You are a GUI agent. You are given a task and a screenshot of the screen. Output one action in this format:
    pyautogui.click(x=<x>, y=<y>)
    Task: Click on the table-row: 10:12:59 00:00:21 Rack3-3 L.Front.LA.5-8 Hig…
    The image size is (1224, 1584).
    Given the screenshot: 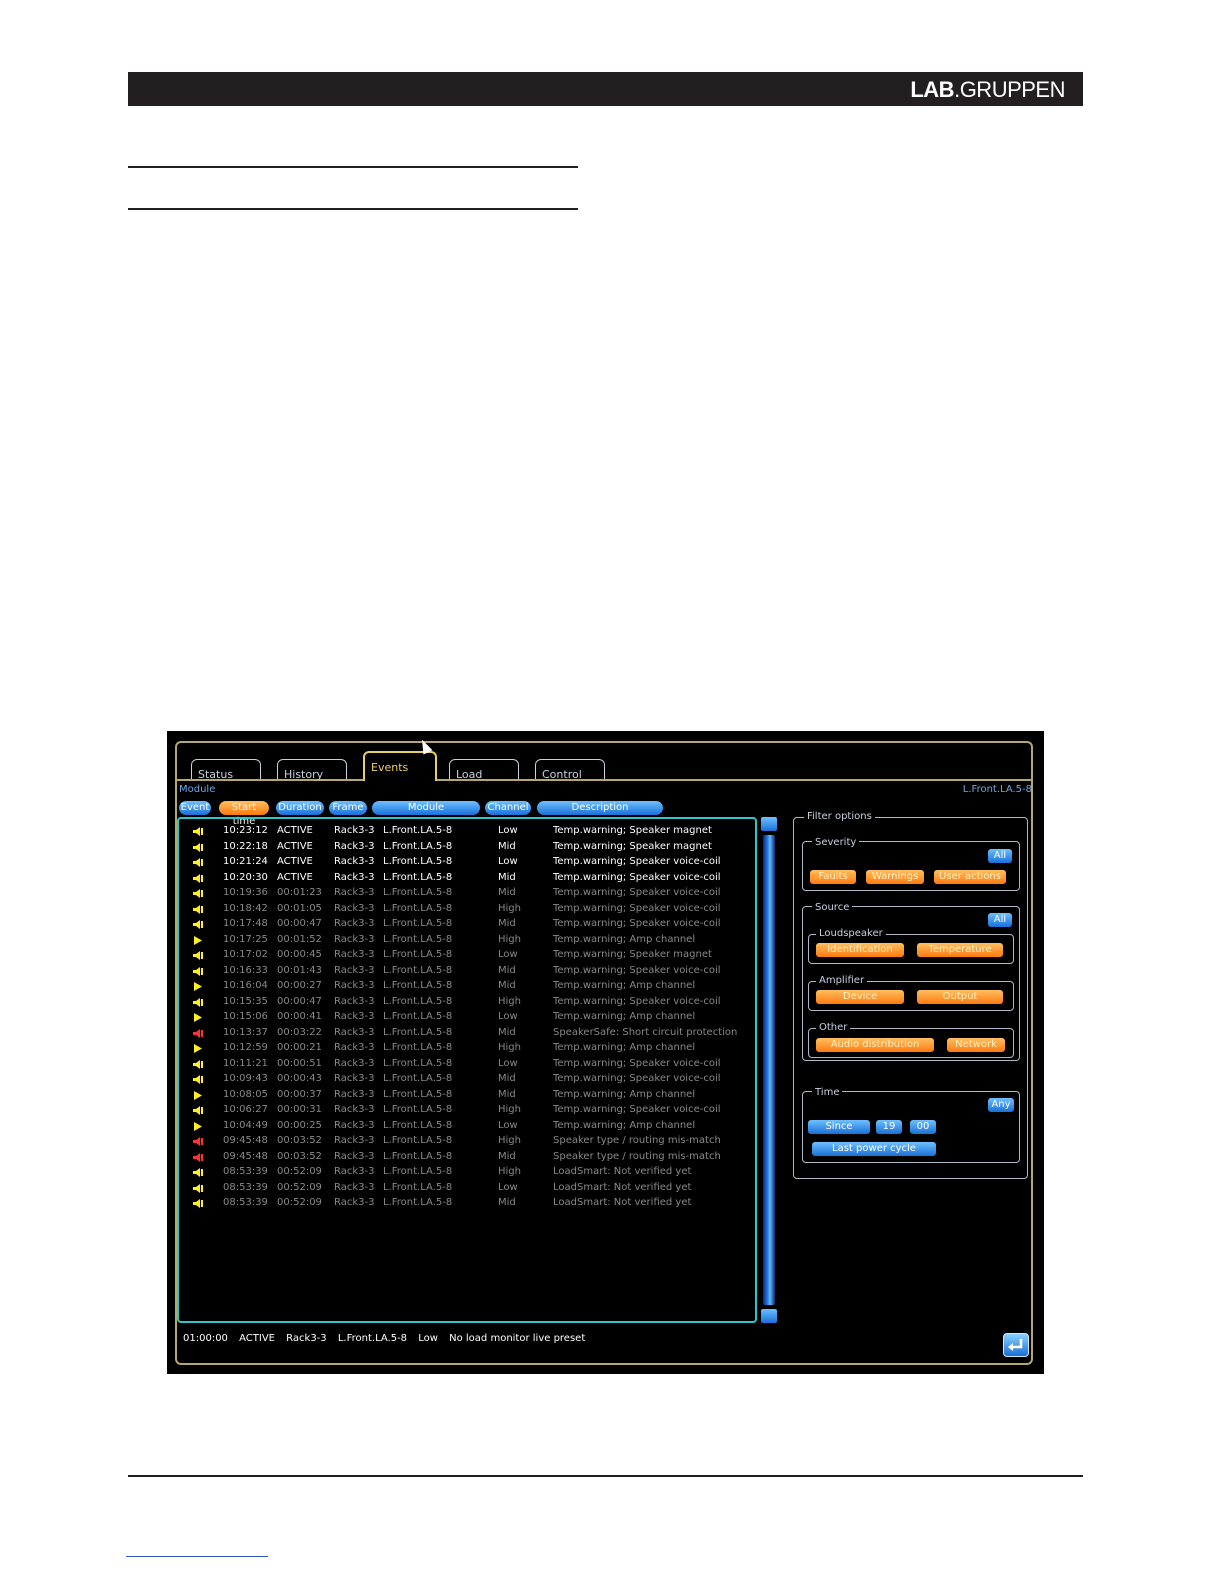 What is the action you would take?
    pyautogui.click(x=466, y=1047)
    